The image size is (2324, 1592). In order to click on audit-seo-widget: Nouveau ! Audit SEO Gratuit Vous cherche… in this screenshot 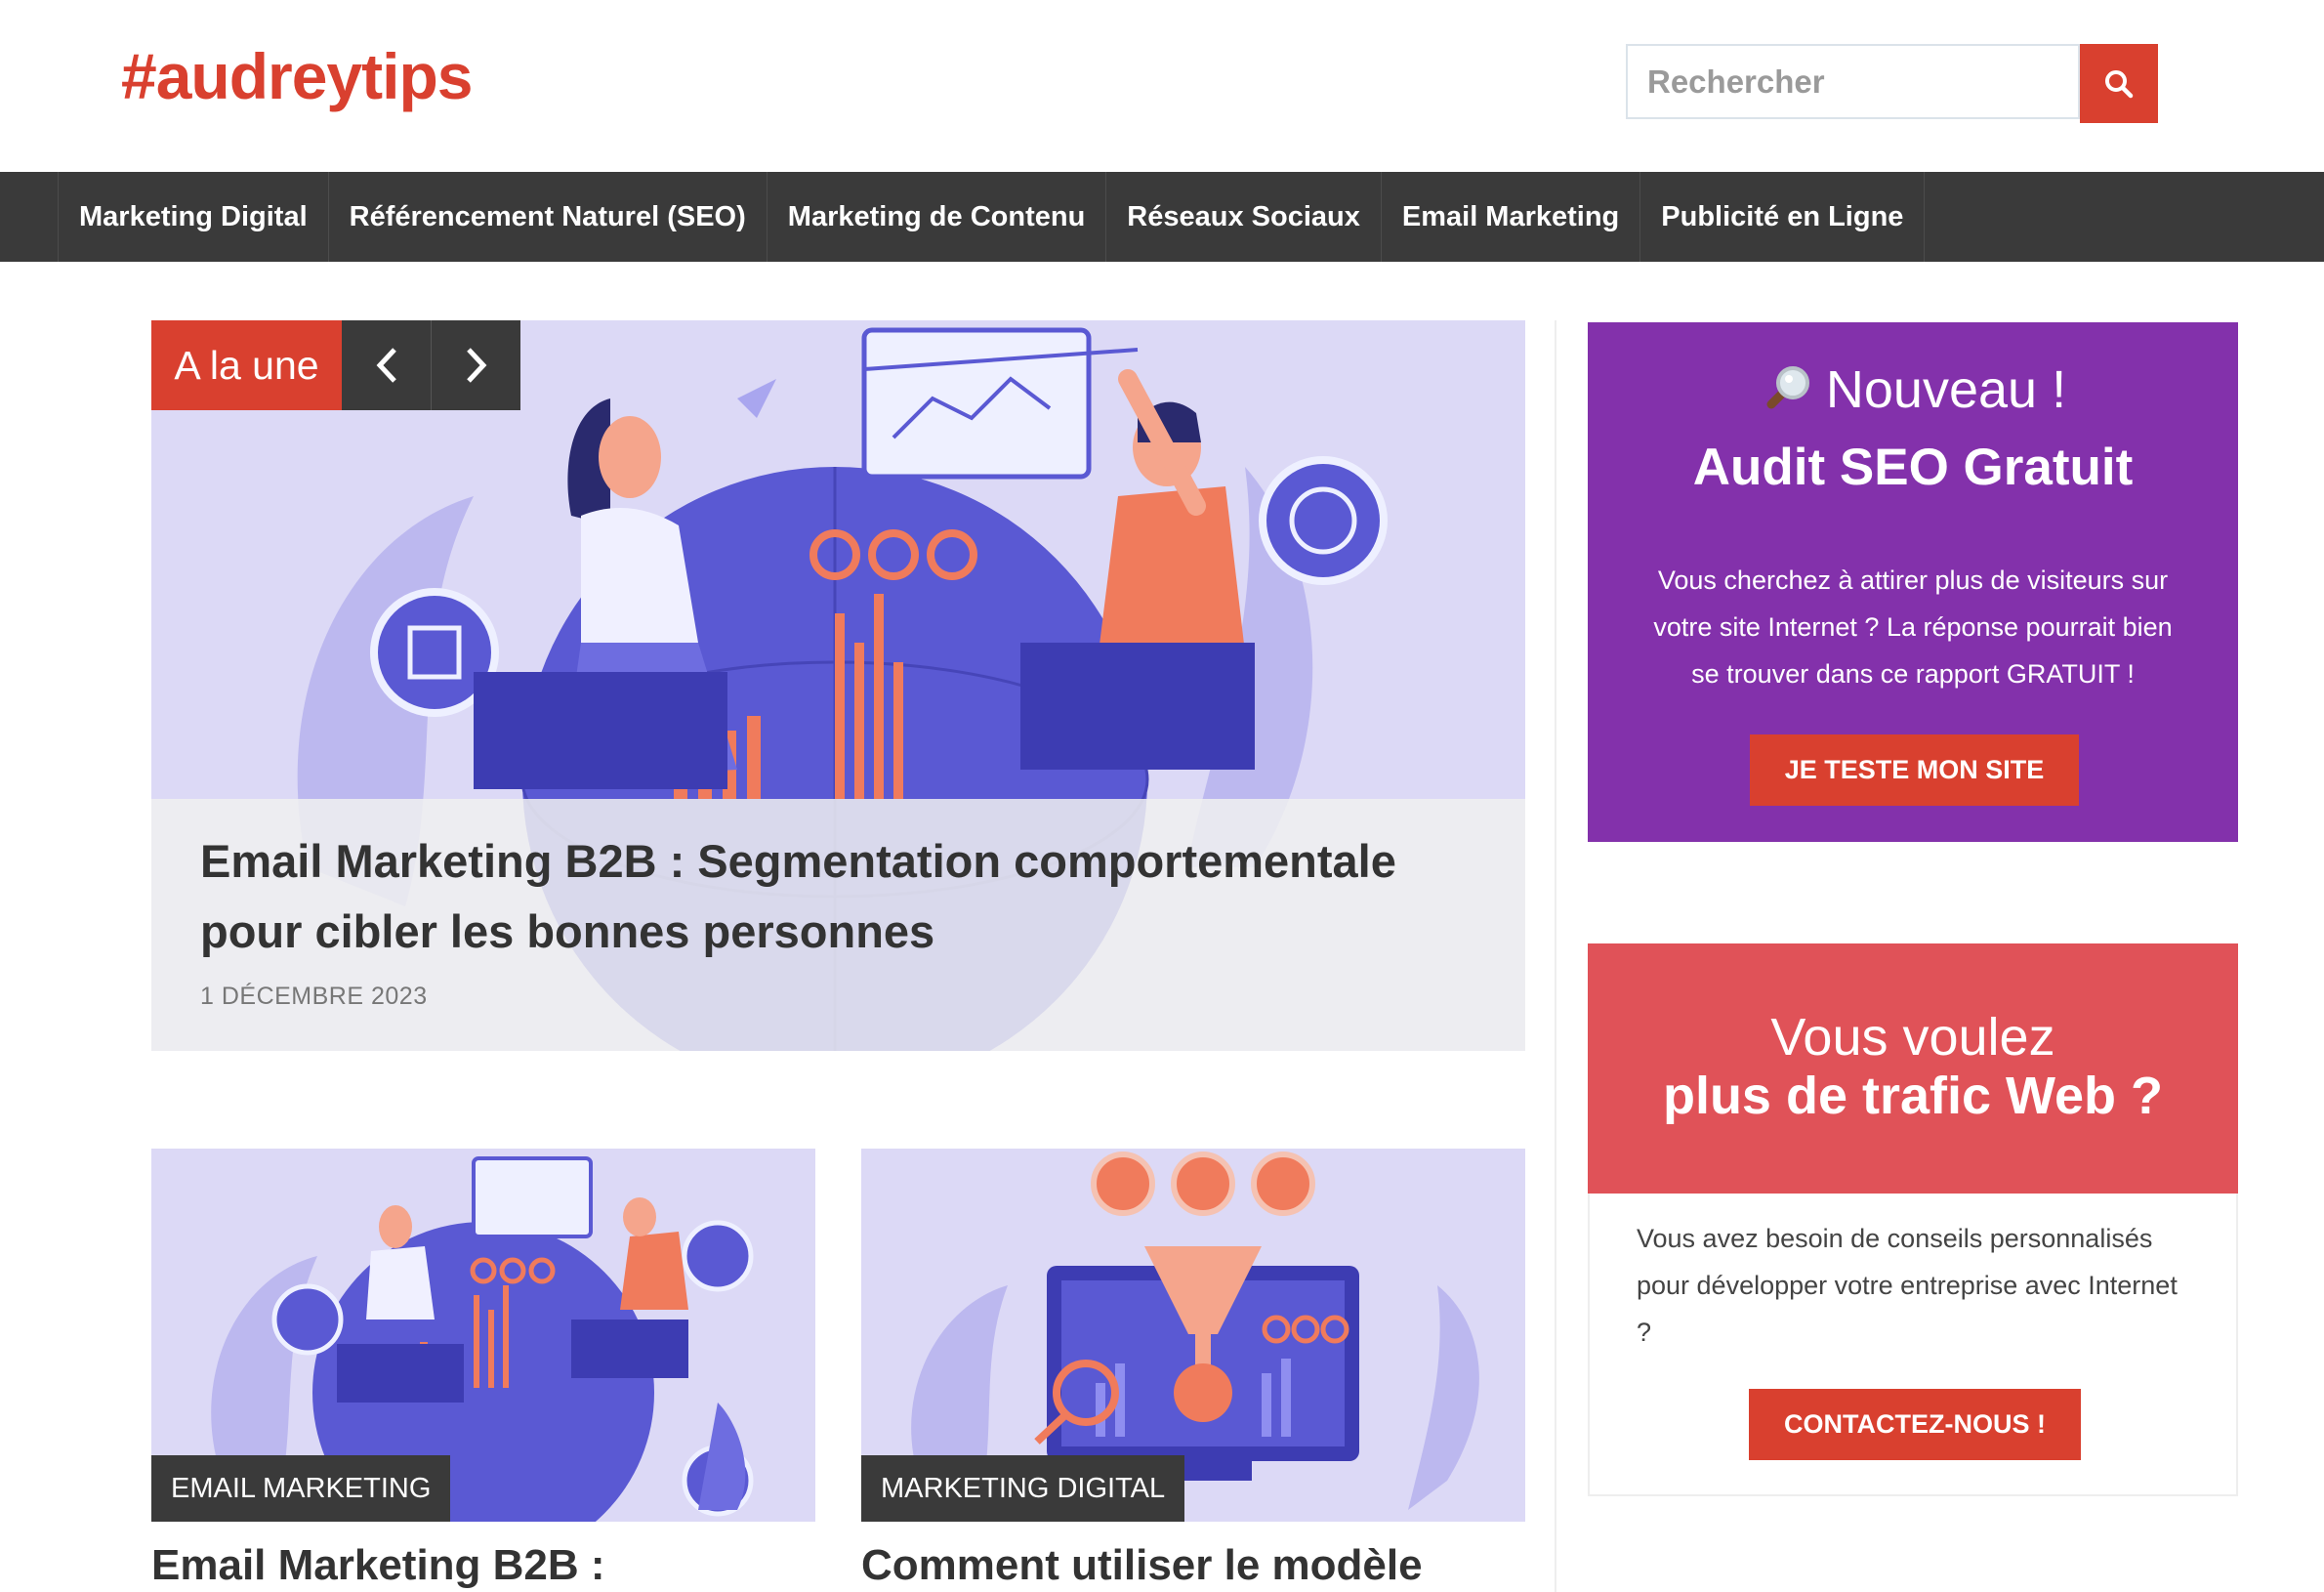, I will do `click(1913, 582)`.